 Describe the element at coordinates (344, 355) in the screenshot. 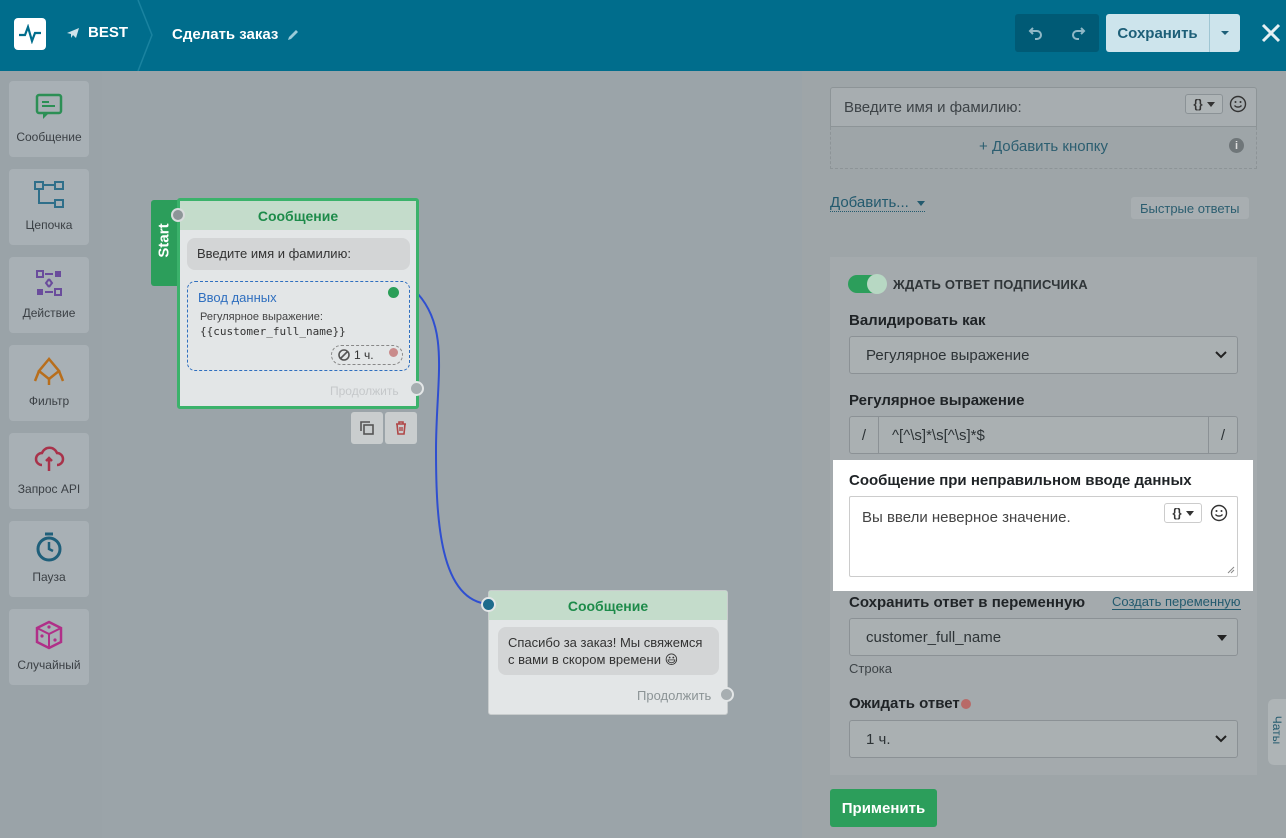

I see `block-icon` at that location.